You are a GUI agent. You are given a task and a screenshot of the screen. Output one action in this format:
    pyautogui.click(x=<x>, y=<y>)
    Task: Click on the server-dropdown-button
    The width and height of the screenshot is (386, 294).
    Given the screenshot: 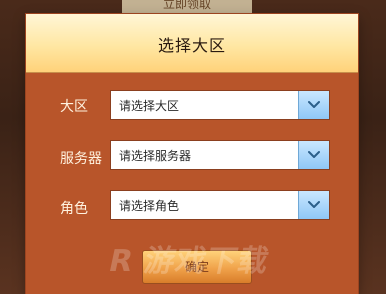 What is the action you would take?
    pyautogui.click(x=313, y=155)
    